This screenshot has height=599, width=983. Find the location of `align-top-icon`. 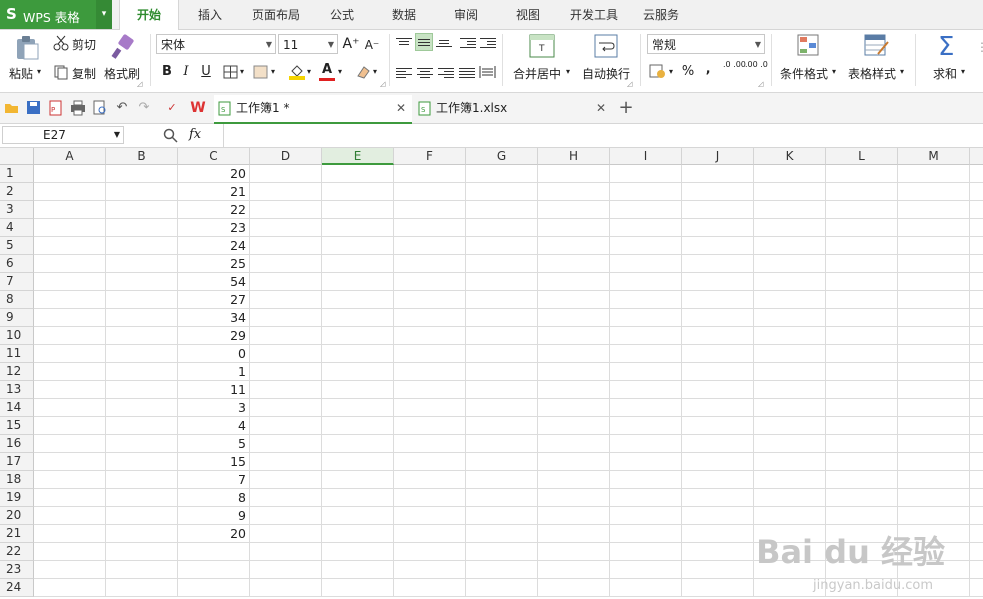

align-top-icon is located at coordinates (404, 43).